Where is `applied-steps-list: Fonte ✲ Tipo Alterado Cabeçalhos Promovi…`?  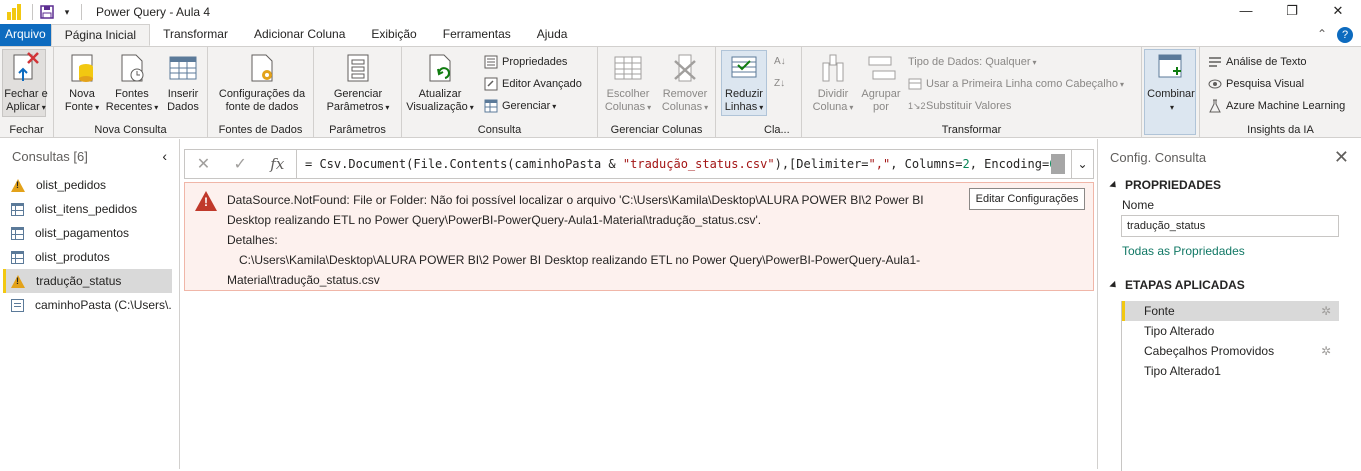 applied-steps-list: Fonte ✲ Tipo Alterado Cabeçalhos Promovi… is located at coordinates (1230, 386).